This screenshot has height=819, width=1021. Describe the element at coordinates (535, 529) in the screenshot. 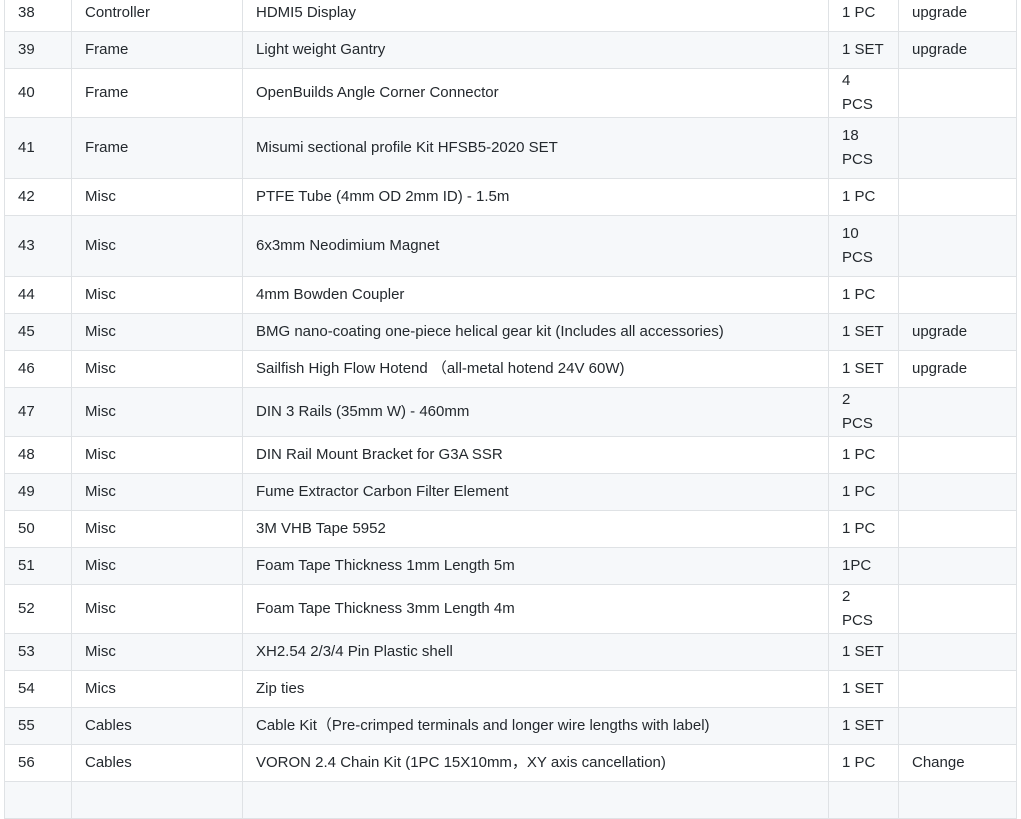

I see `item-cell: 3M VHB Tape 5952` at that location.